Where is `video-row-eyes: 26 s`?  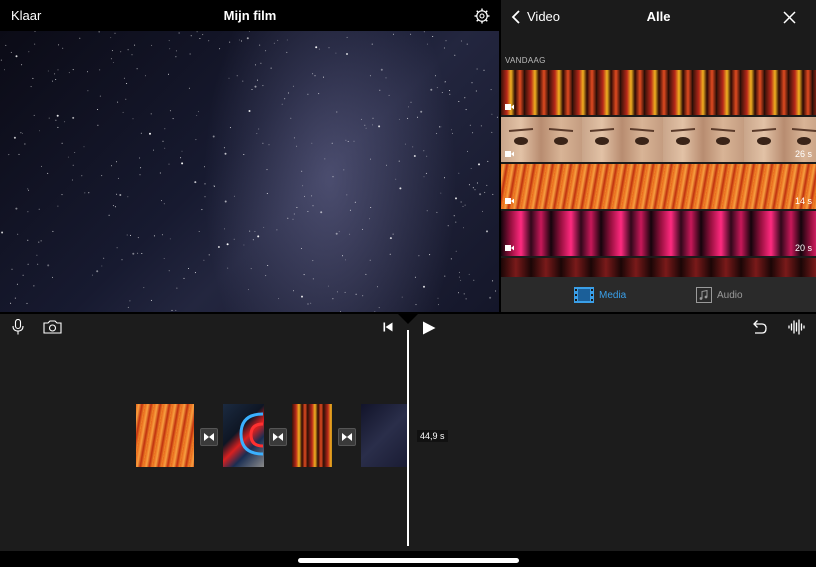 video-row-eyes: 26 s is located at coordinates (658, 139).